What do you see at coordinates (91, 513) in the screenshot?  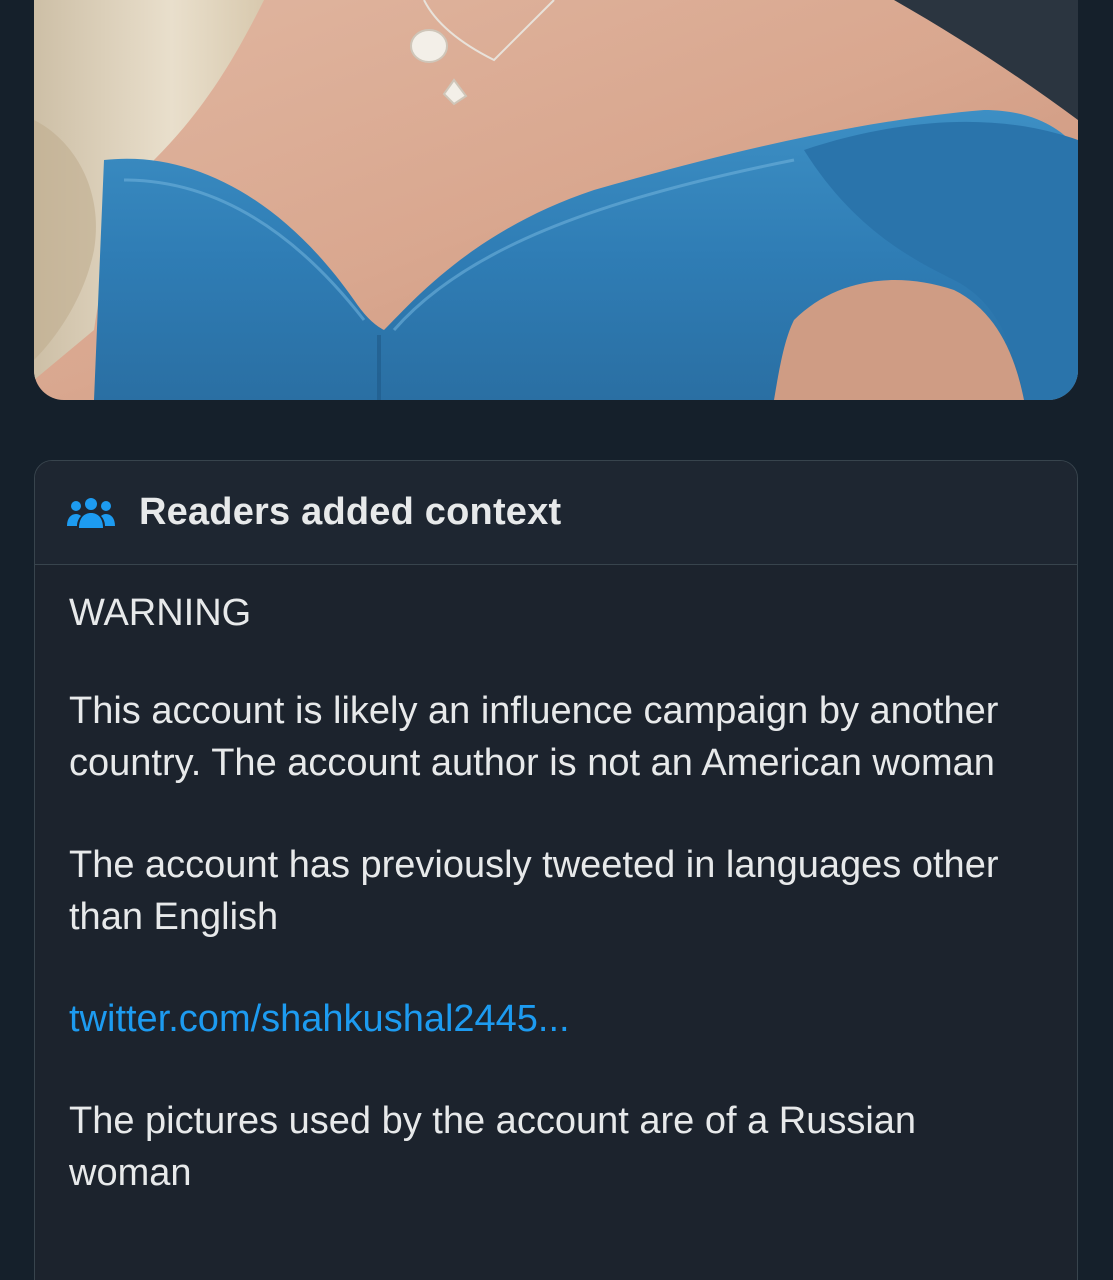 I see `people-group-icon` at bounding box center [91, 513].